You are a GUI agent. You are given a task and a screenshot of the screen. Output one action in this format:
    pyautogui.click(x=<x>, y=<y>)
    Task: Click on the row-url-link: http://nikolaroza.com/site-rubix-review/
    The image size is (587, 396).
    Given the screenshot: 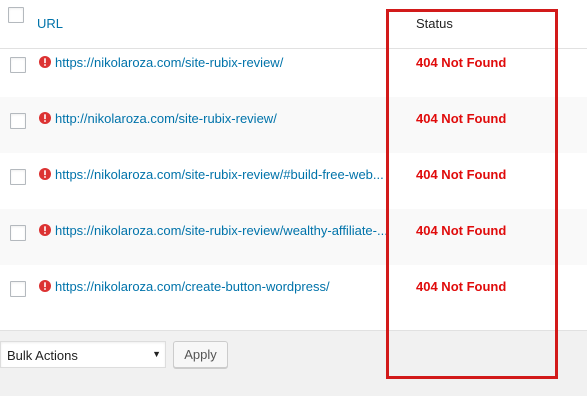 What is the action you would take?
    pyautogui.click(x=225, y=118)
    